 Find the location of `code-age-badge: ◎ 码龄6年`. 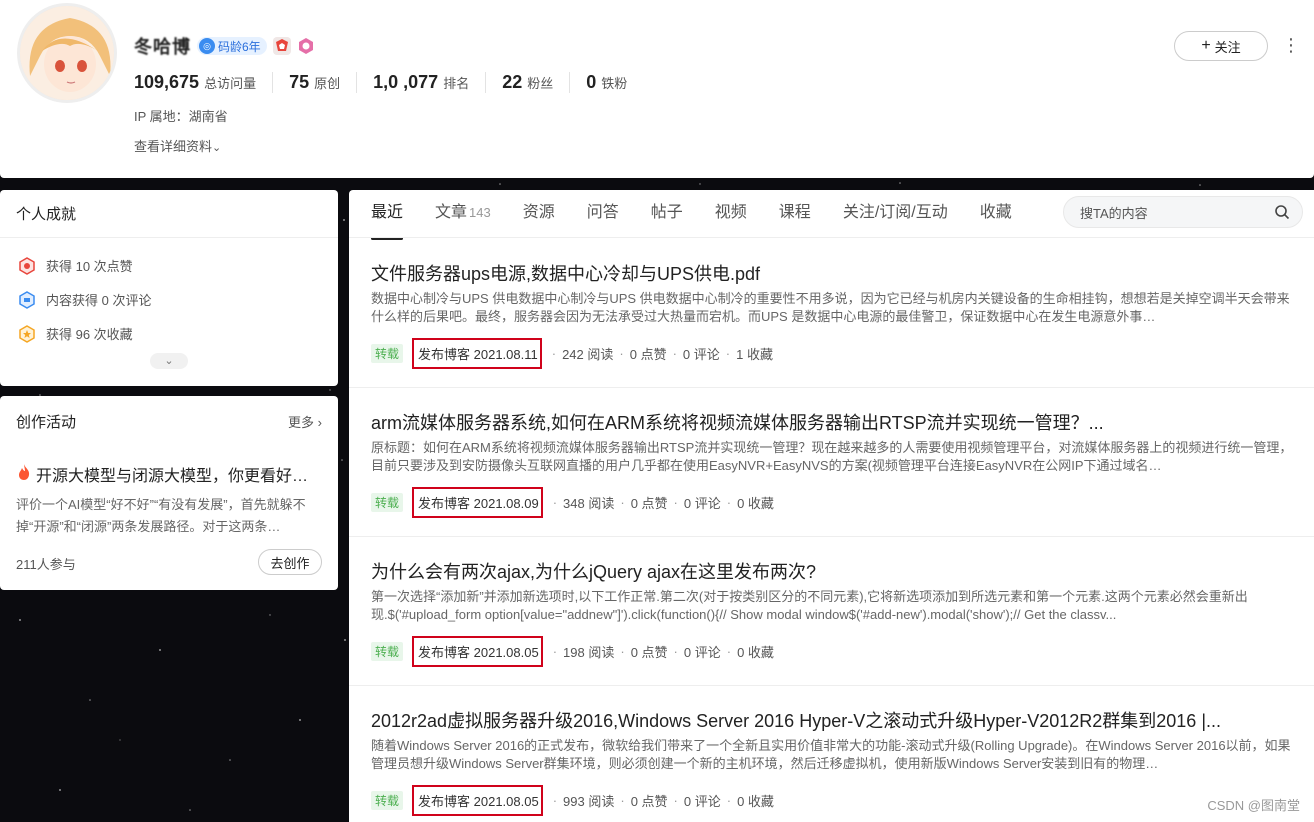

code-age-badge: ◎ 码龄6年 is located at coordinates (232, 46).